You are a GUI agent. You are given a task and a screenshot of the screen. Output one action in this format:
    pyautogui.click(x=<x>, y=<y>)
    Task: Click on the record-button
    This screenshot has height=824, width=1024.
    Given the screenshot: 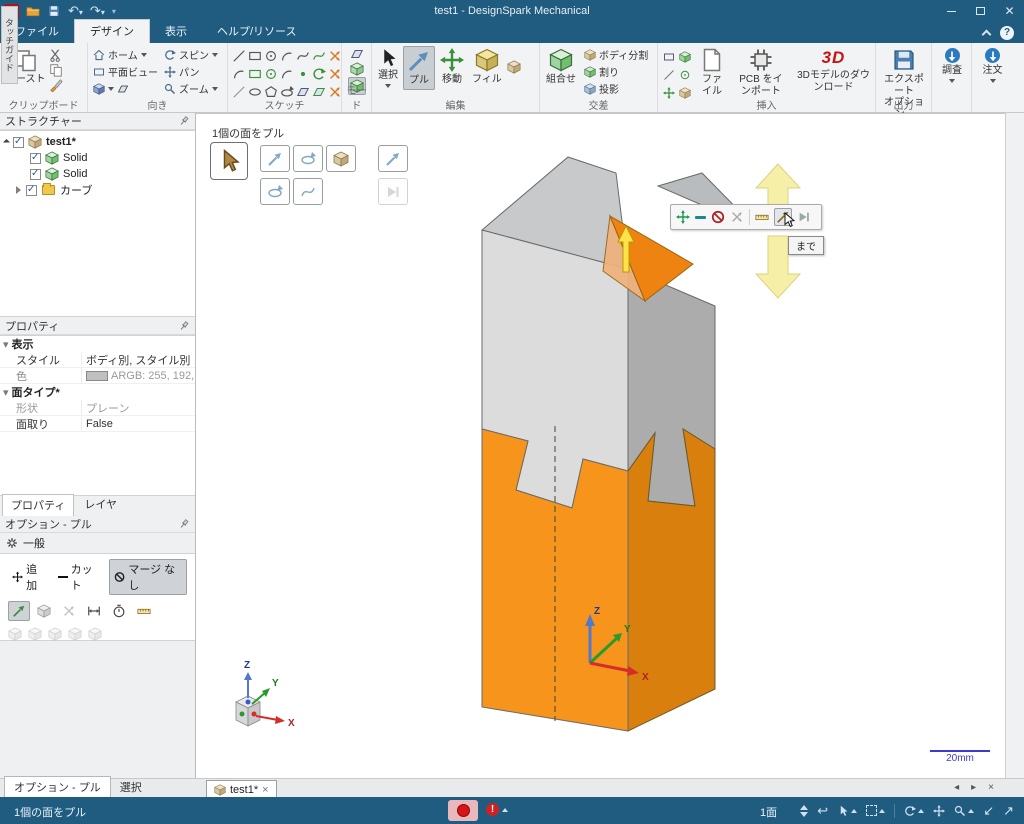 What is the action you would take?
    pyautogui.click(x=463, y=810)
    